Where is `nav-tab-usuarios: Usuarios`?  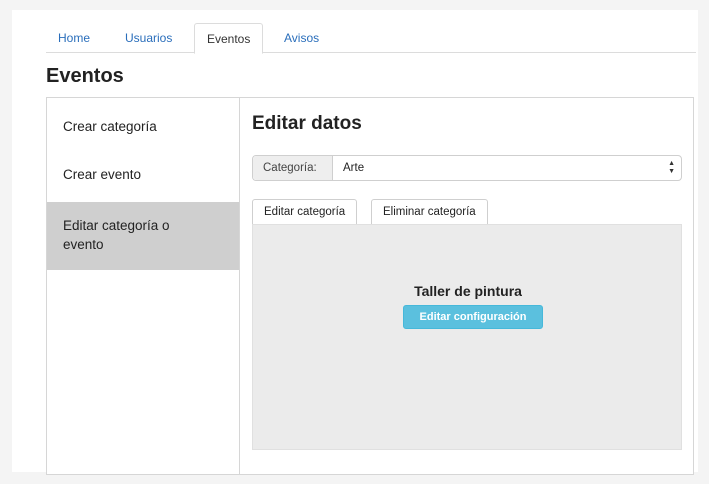 nav-tab-usuarios: Usuarios is located at coordinates (148, 38).